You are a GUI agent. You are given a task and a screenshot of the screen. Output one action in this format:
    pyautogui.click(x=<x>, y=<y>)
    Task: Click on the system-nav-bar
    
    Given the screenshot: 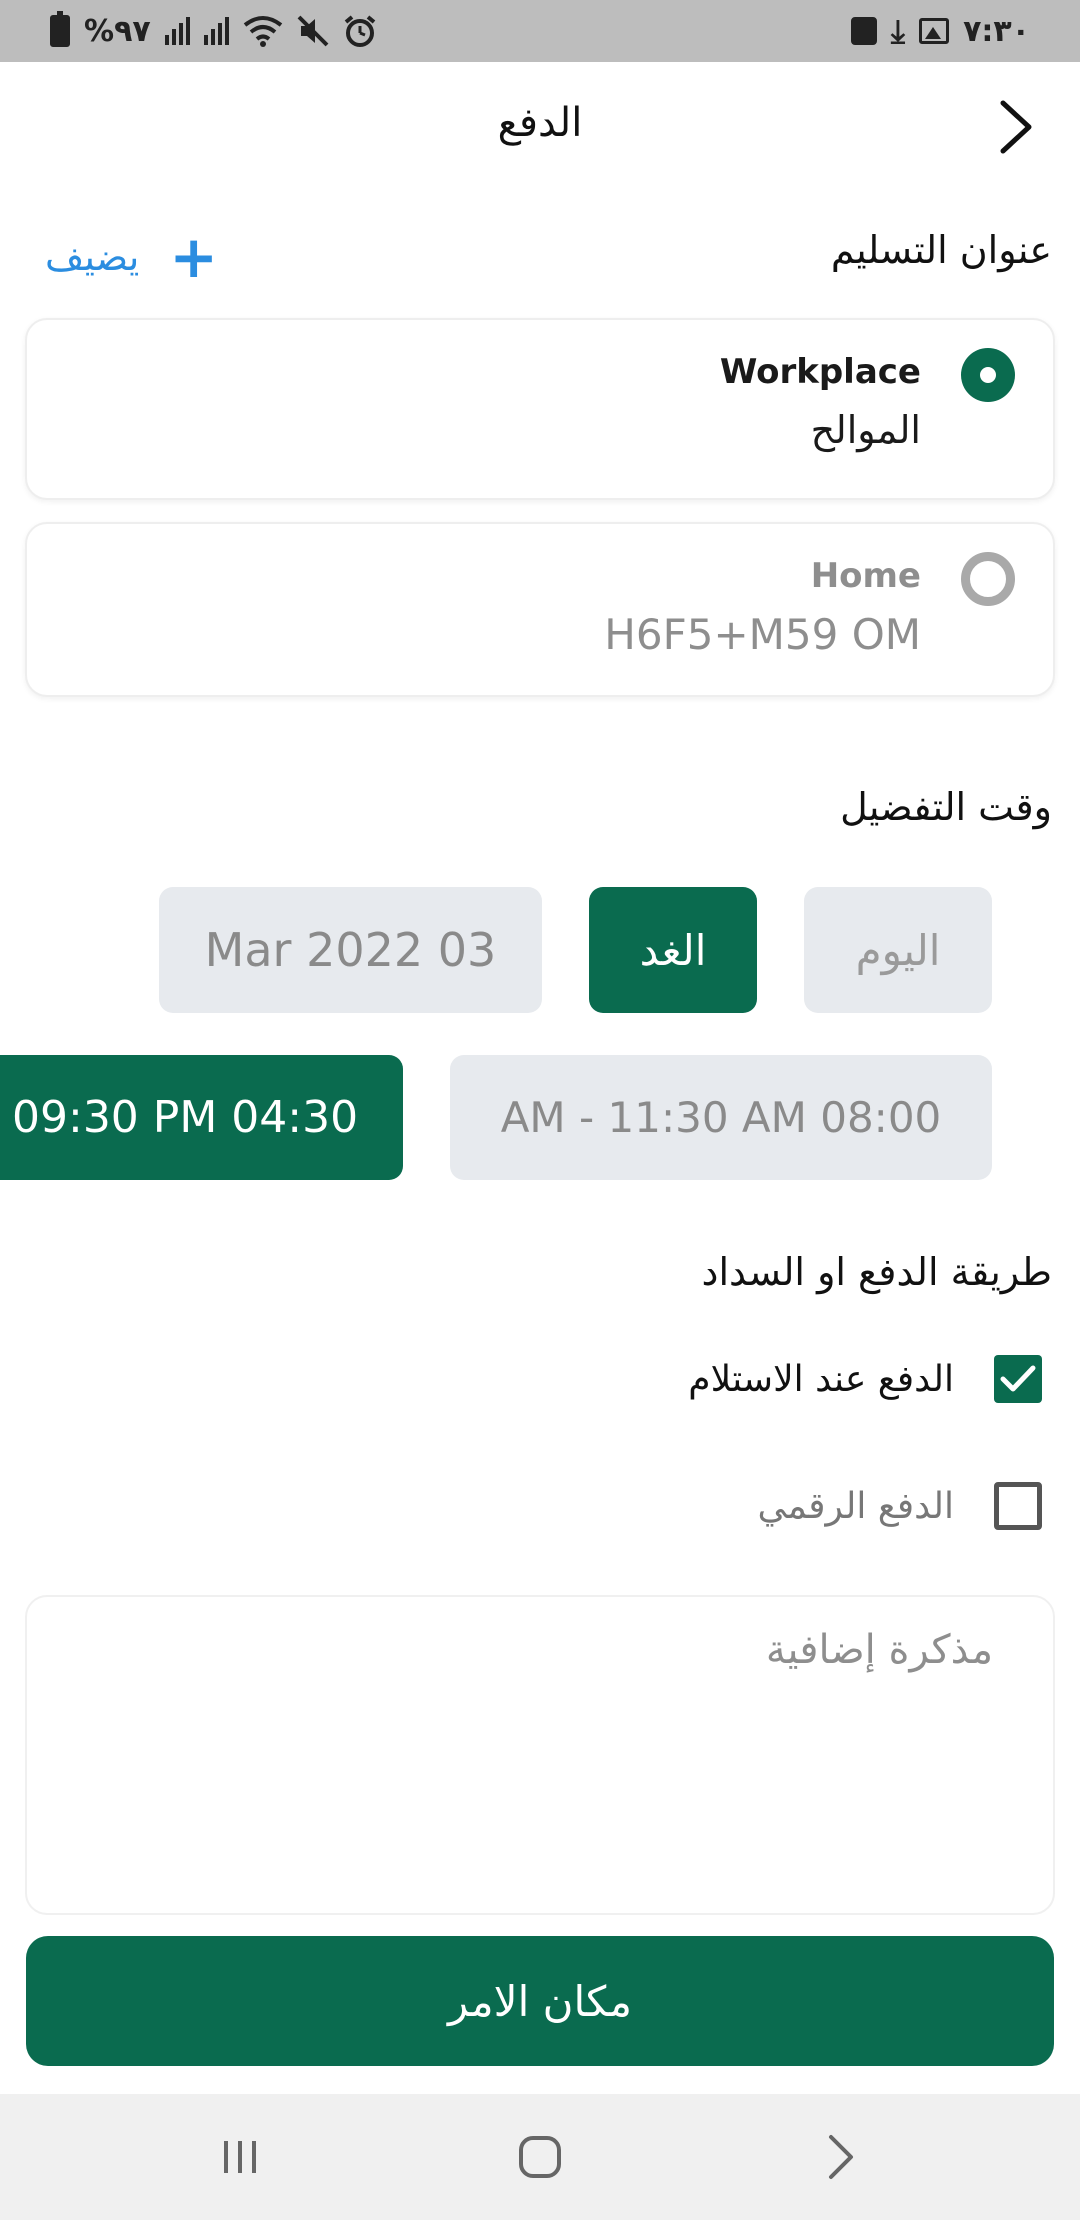 What is the action you would take?
    pyautogui.click(x=540, y=2157)
    